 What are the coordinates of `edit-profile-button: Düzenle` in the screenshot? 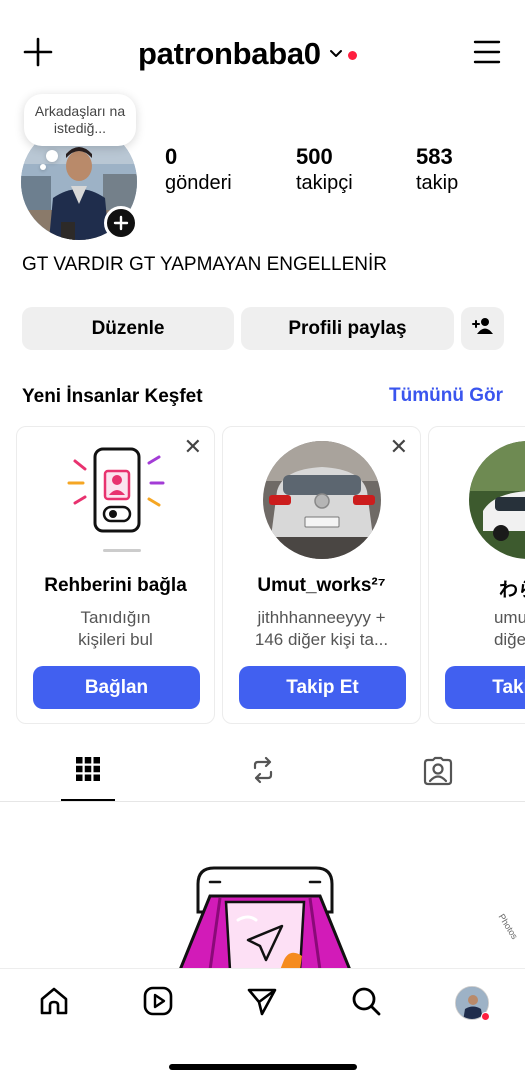 It's located at (128, 328).